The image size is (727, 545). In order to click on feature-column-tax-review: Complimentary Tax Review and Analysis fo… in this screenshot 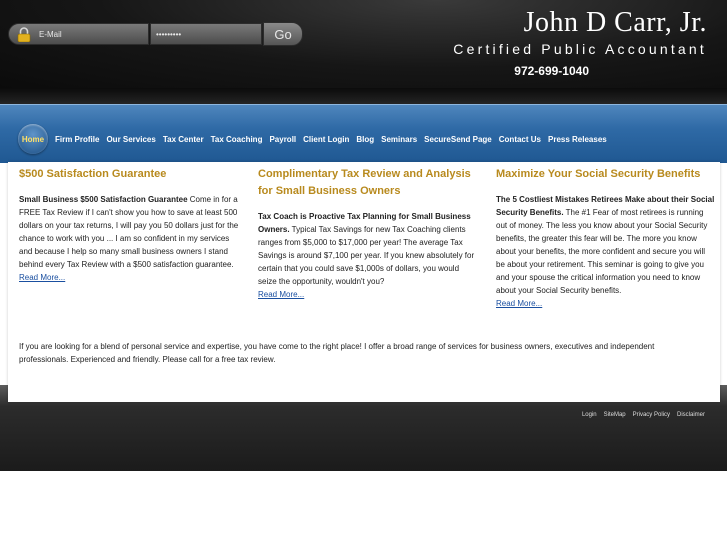, I will do `click(368, 231)`.